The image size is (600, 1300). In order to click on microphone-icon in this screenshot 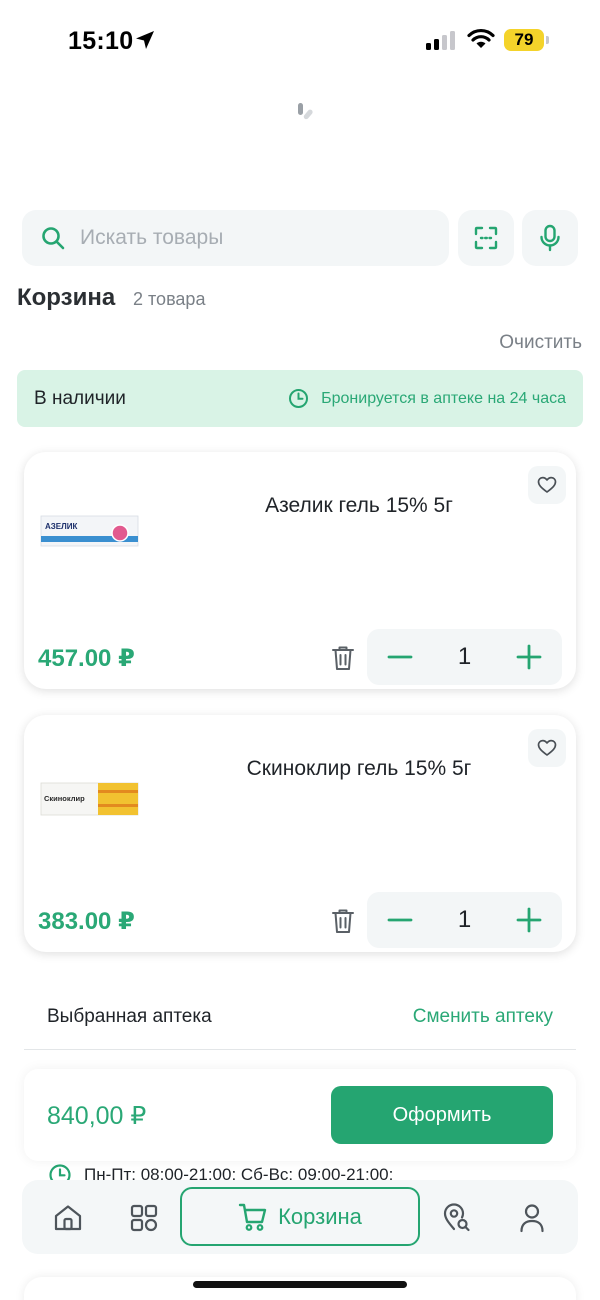, I will do `click(550, 238)`.